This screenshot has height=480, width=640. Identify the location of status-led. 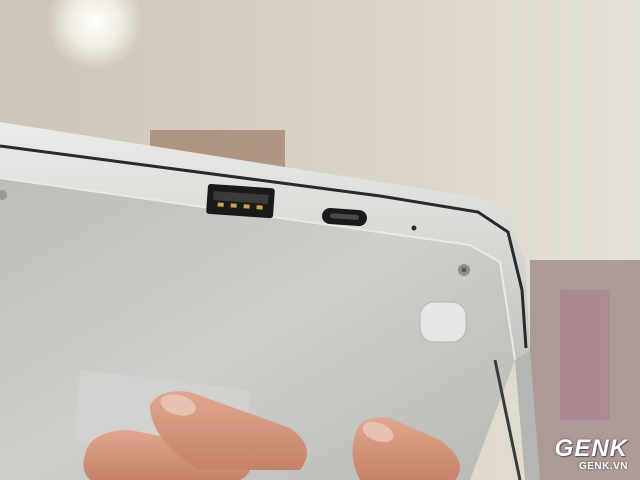
(414, 228).